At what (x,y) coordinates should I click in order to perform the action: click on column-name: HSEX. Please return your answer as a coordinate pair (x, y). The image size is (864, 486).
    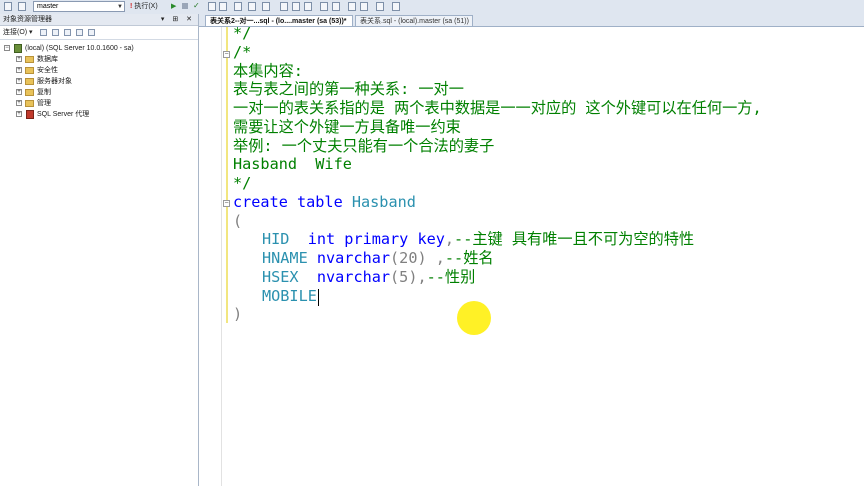
    Looking at the image, I should click on (280, 277).